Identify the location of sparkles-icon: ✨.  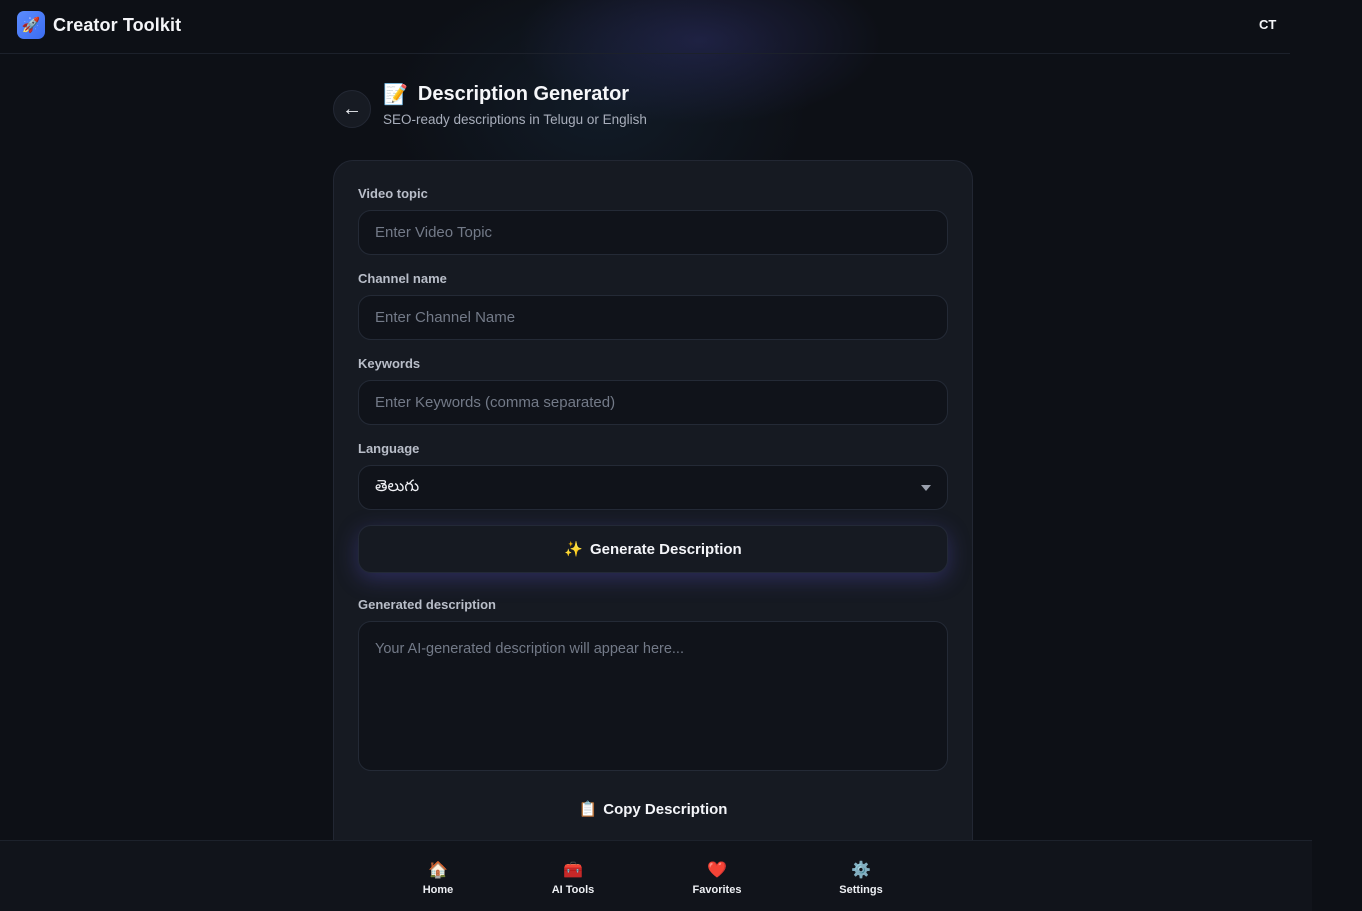
(573, 549).